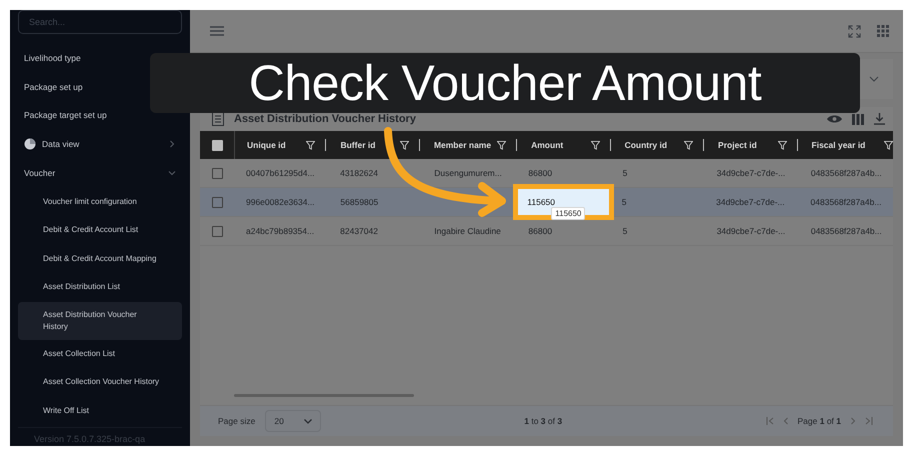 The width and height of the screenshot is (911, 454). What do you see at coordinates (217, 31) in the screenshot?
I see `menu-icon` at bounding box center [217, 31].